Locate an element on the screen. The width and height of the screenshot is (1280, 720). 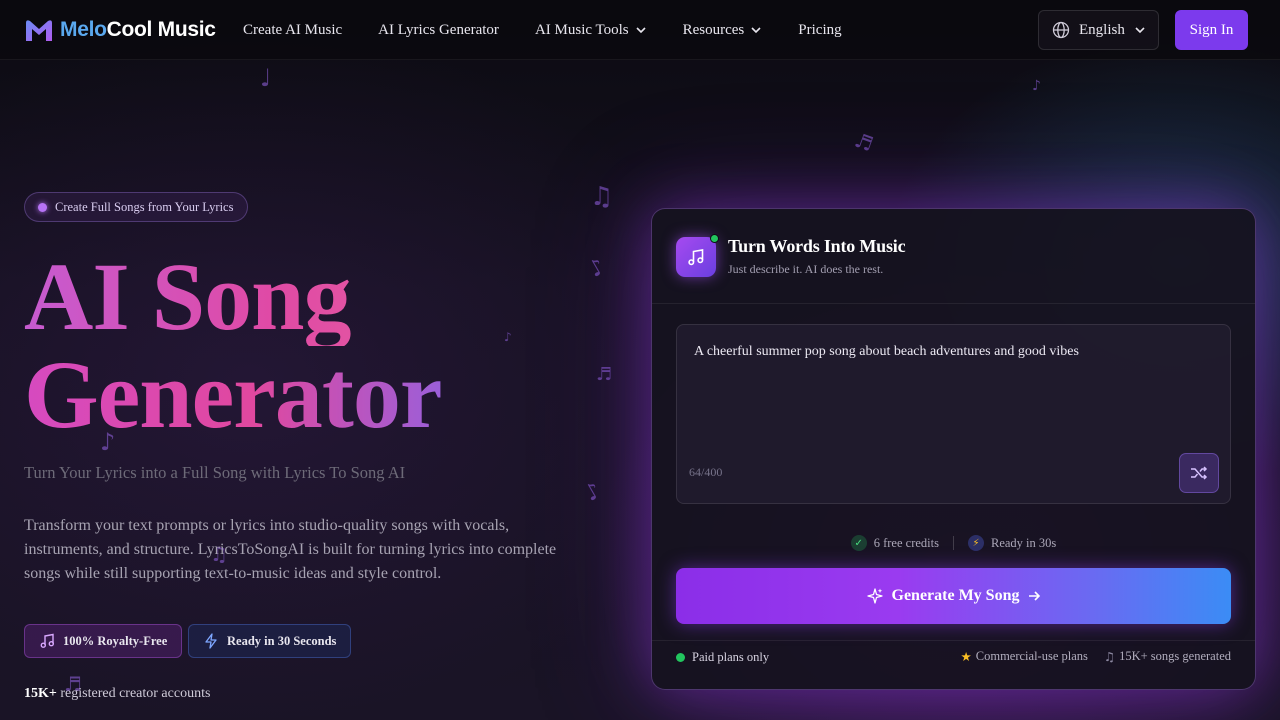
ready-30s-label: Ready in 30 Seconds is located at coordinates (282, 640).